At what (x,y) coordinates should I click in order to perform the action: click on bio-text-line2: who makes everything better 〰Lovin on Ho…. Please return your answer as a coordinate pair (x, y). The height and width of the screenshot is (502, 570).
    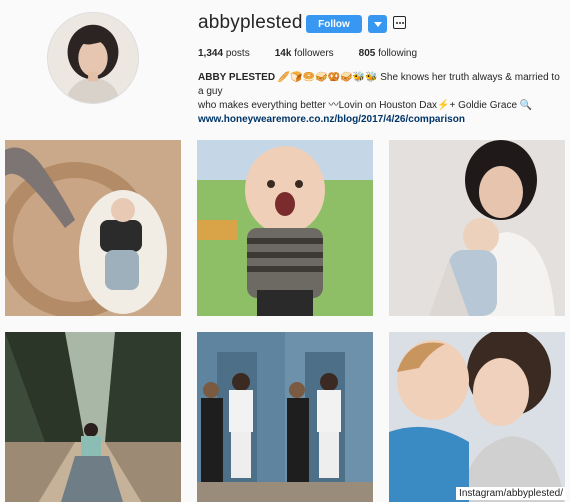
    Looking at the image, I should click on (365, 105).